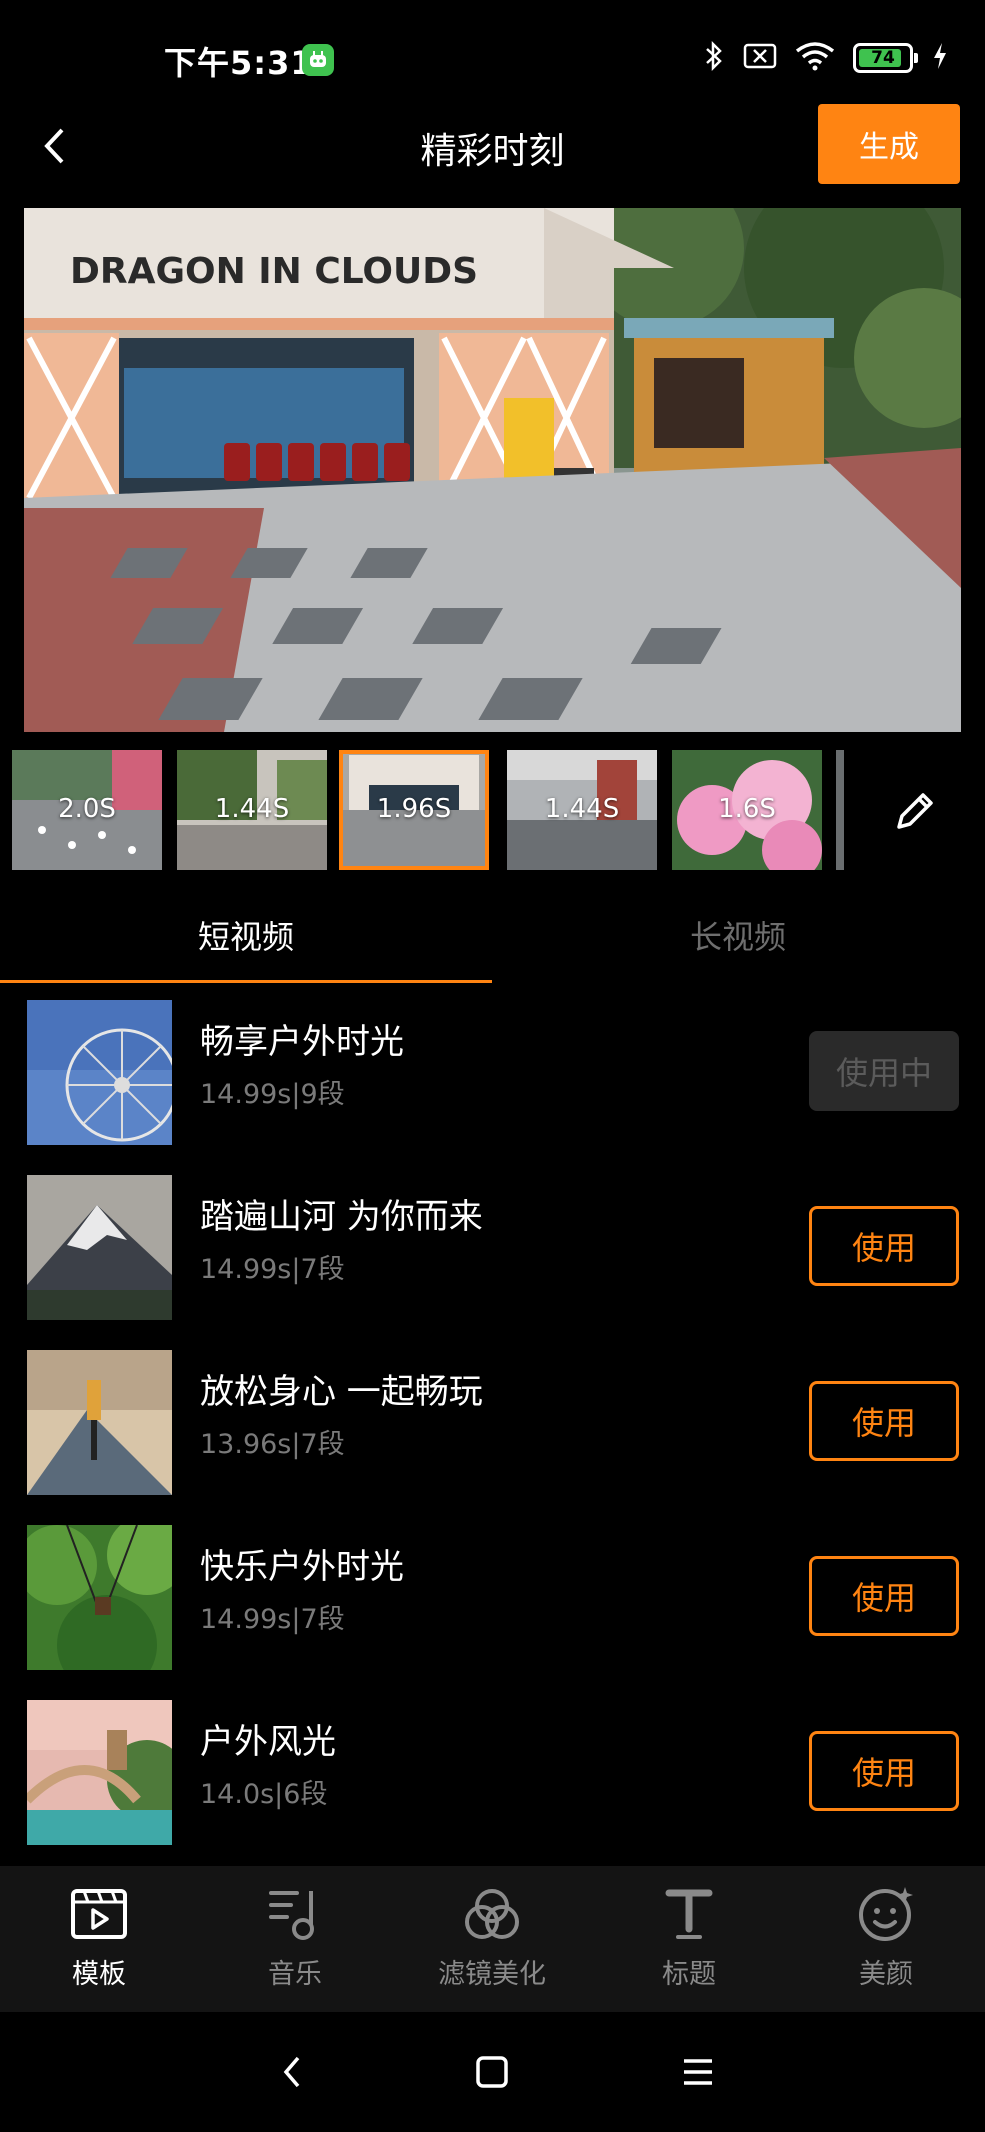 This screenshot has height=2132, width=985. I want to click on template-title: 户外风光, so click(268, 1742).